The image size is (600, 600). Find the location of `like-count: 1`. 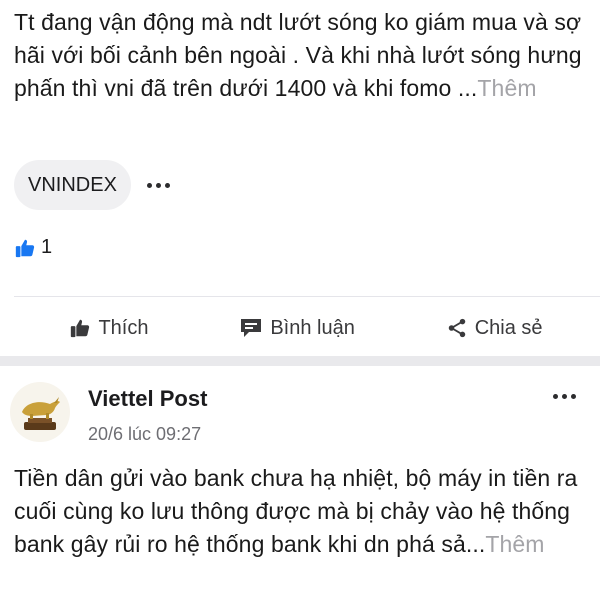

like-count: 1 is located at coordinates (47, 247).